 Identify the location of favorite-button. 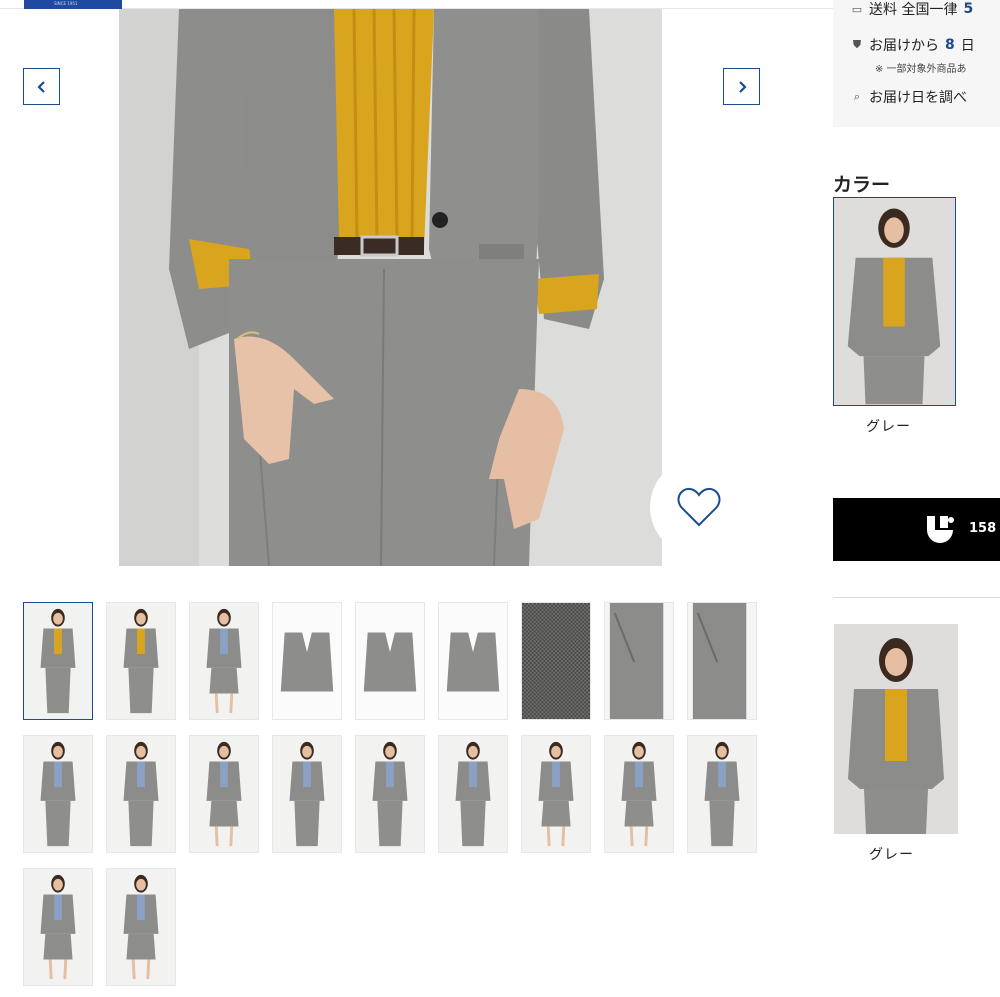
(699, 507).